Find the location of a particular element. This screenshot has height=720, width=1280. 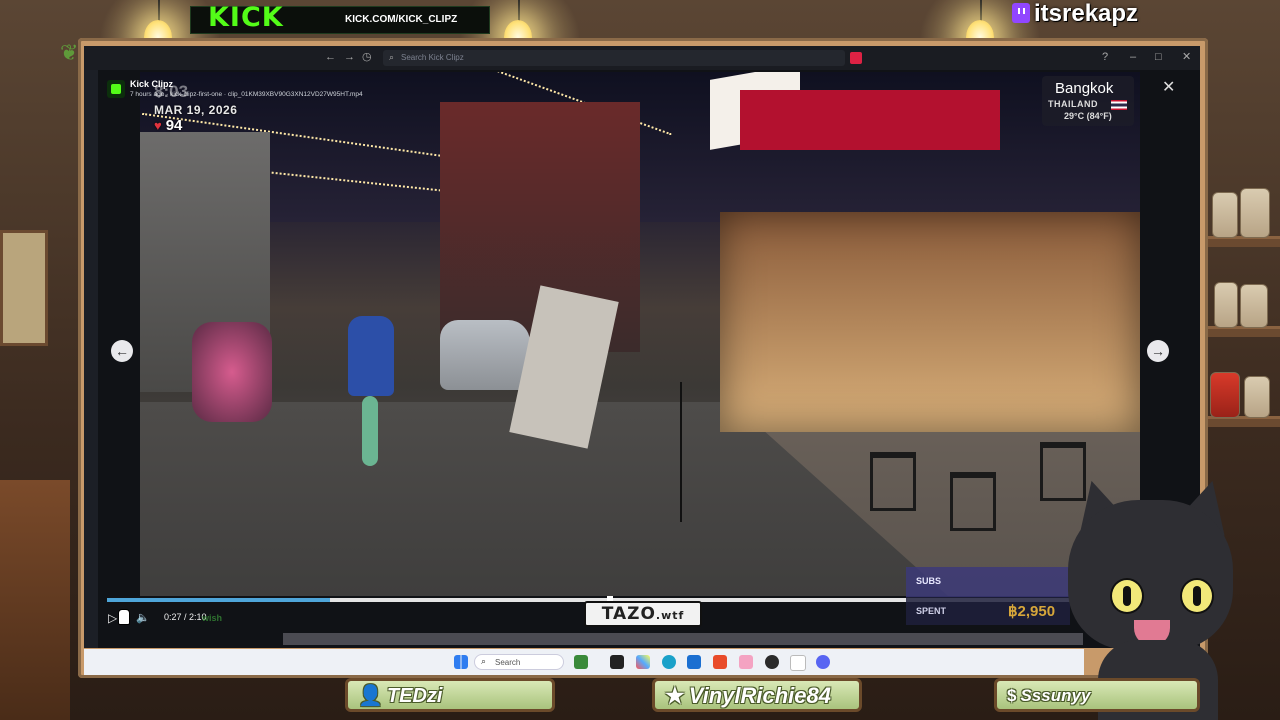

twitch-handle-text: itsrekapz is located at coordinates (1086, 13).